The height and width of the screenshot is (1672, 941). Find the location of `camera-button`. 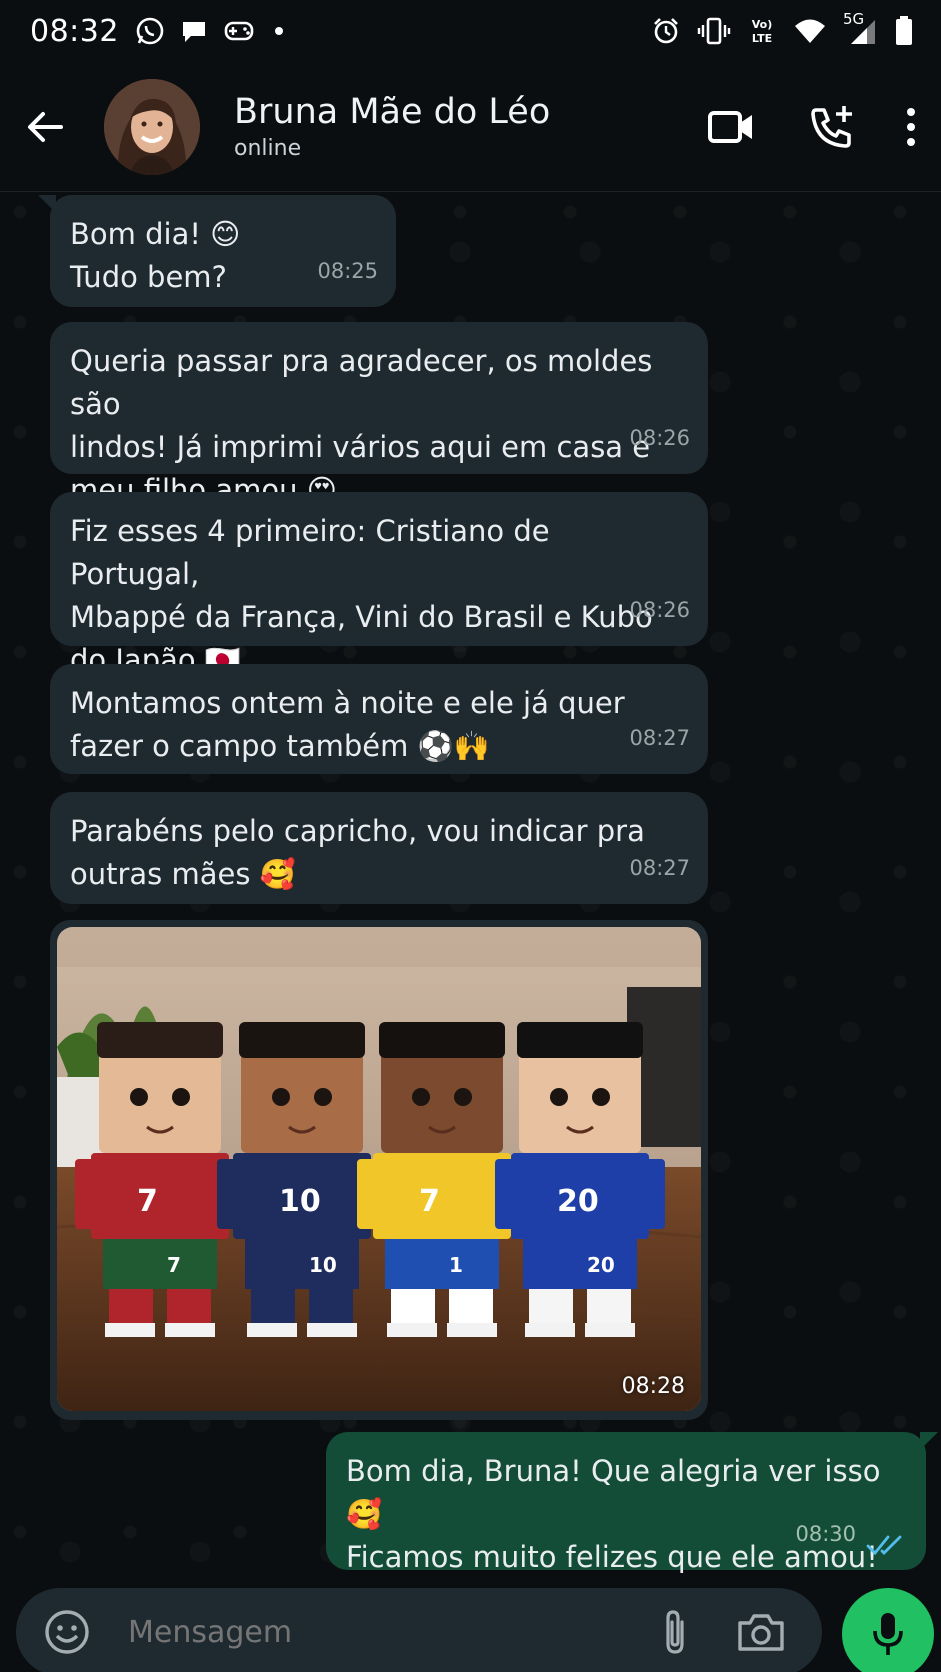

camera-button is located at coordinates (761, 1630).